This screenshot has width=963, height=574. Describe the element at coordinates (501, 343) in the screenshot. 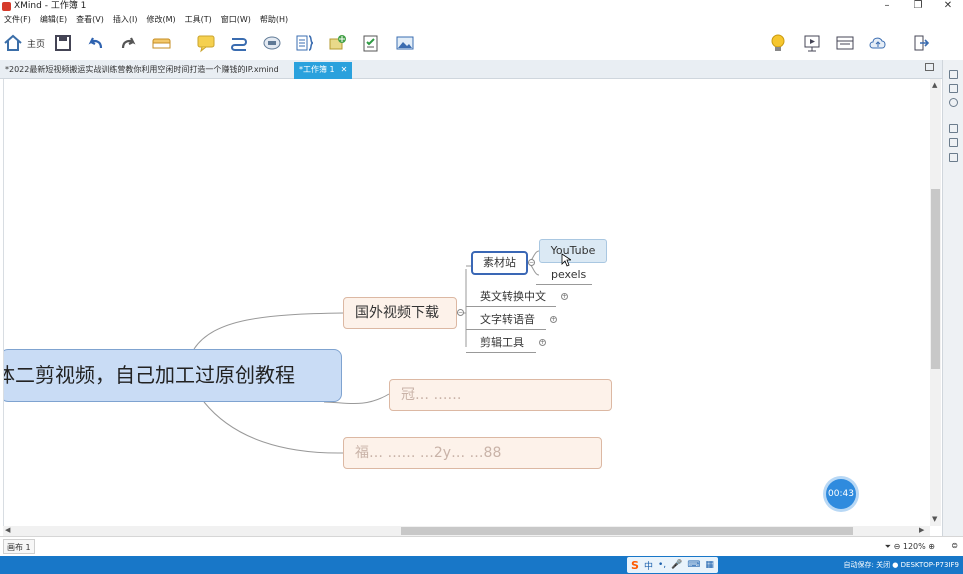

I see `subtopic-editing-tools: 剪辑工具` at that location.